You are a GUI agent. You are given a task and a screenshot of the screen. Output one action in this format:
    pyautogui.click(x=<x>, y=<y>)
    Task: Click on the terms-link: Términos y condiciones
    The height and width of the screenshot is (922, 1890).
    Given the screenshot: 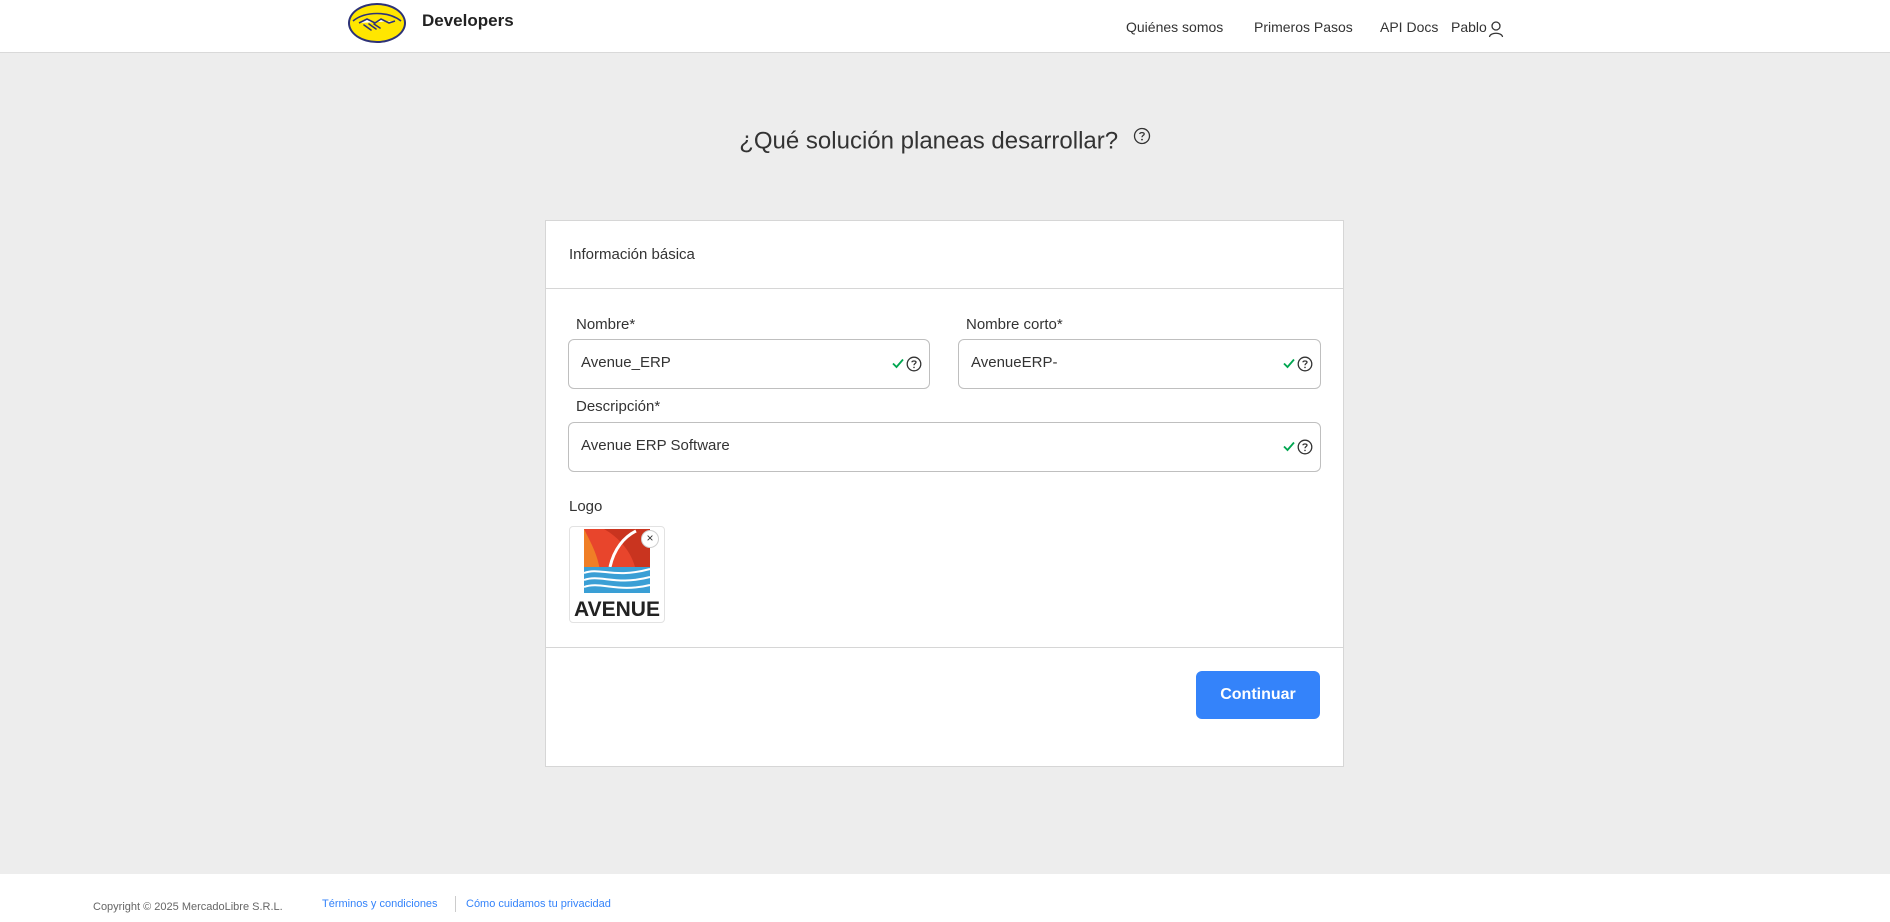 What is the action you would take?
    pyautogui.click(x=380, y=904)
    